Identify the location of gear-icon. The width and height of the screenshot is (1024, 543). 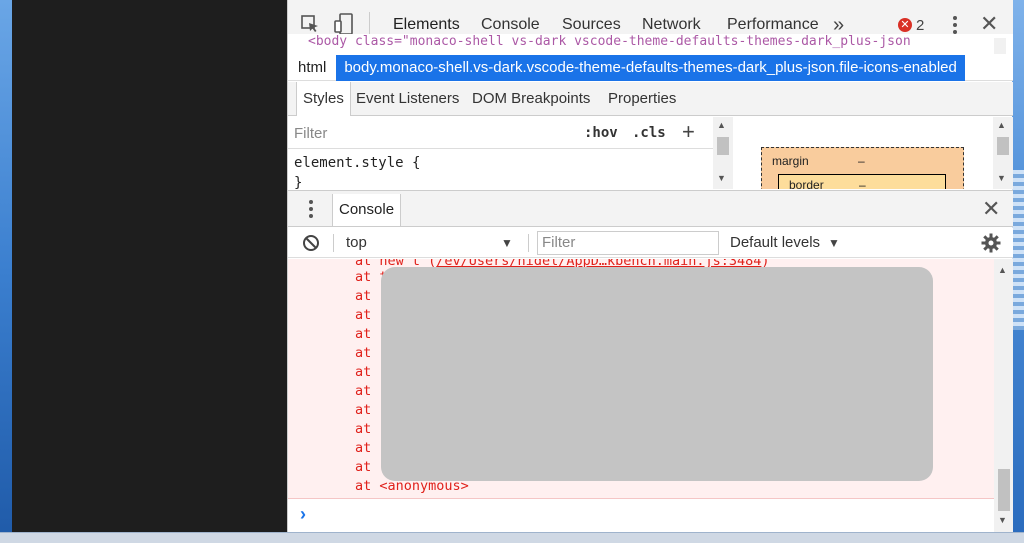
(991, 243).